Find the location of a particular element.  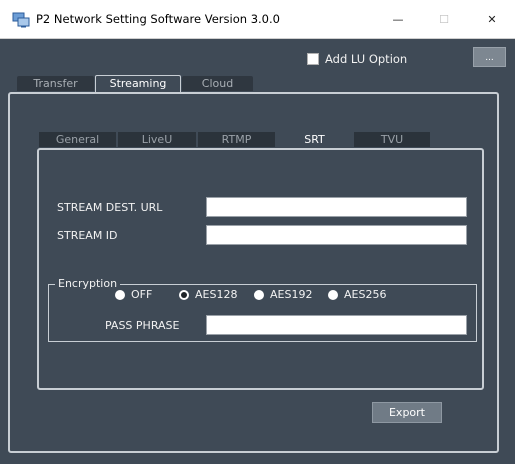

tab-cloud-label: Cloud is located at coordinates (217, 83).